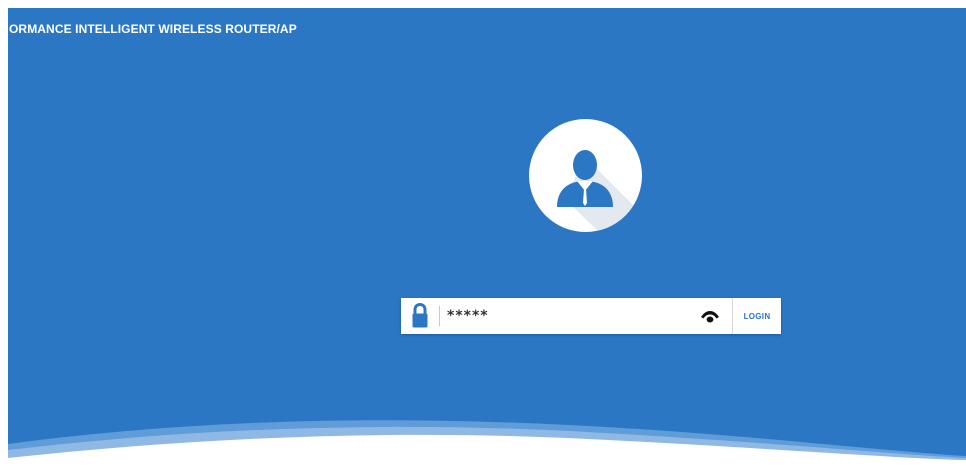 This screenshot has width=966, height=468. What do you see at coordinates (487, 444) in the screenshot?
I see `bottom-wave-decoration` at bounding box center [487, 444].